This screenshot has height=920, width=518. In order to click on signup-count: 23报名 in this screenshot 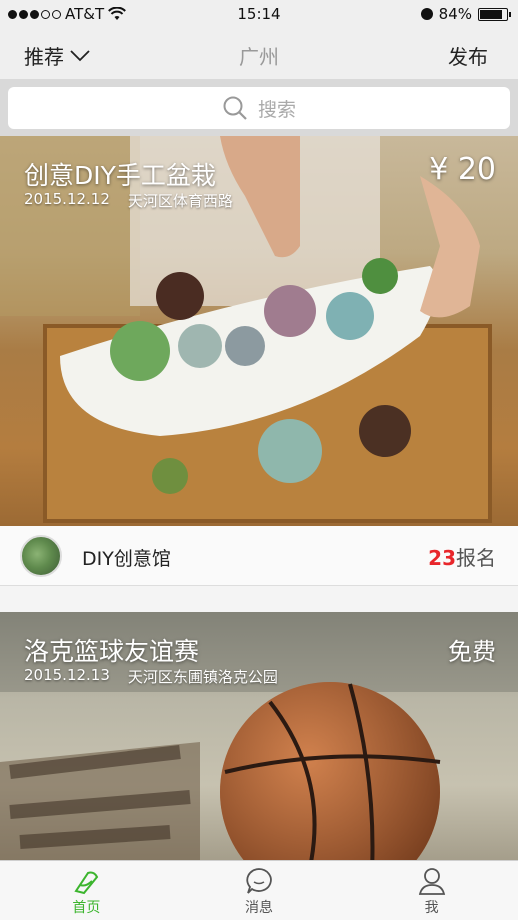, I will do `click(462, 556)`.